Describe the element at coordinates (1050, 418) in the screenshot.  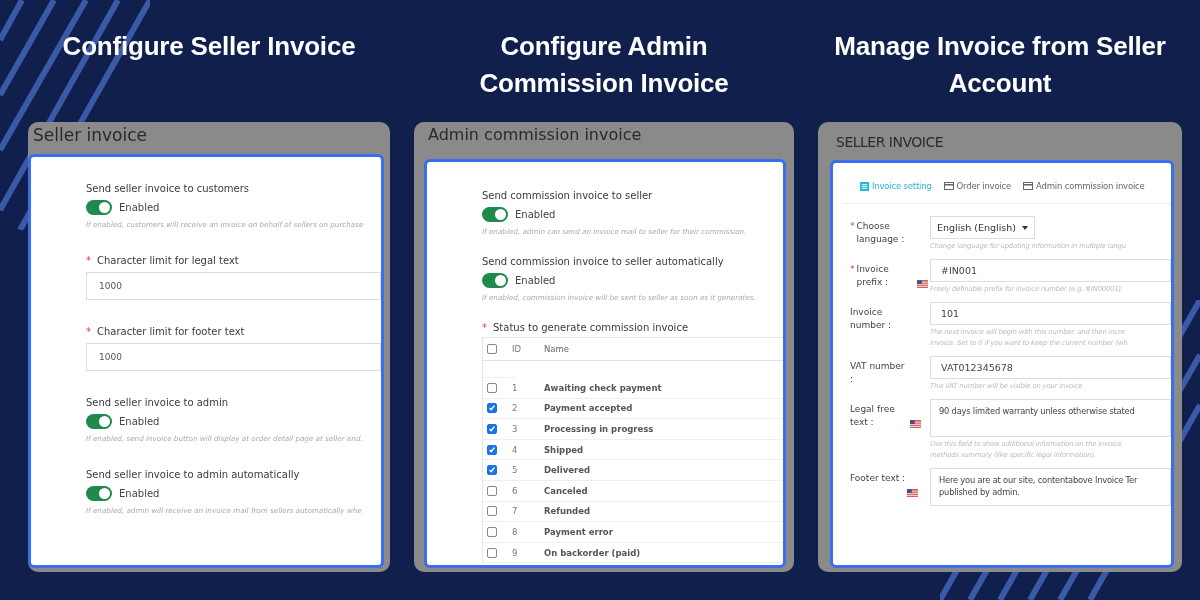
I see `text-area: 90 days limited warranty unless otherwise stated` at that location.